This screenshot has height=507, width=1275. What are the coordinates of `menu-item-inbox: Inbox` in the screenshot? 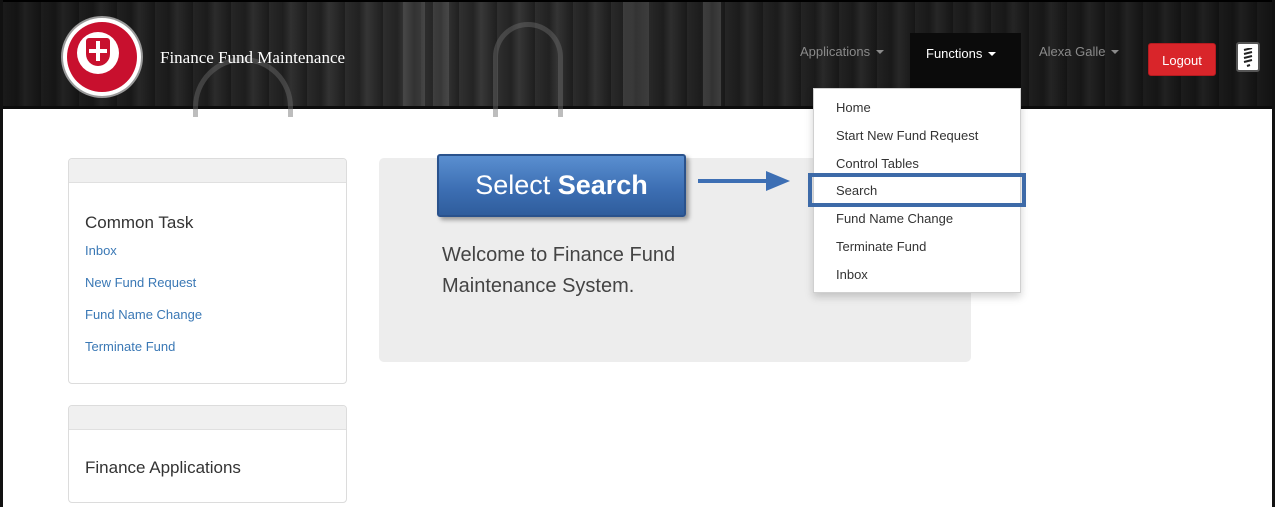 It's located at (852, 274).